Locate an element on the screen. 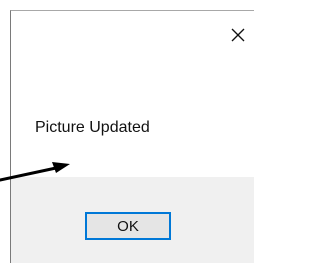  close-icon is located at coordinates (238, 35).